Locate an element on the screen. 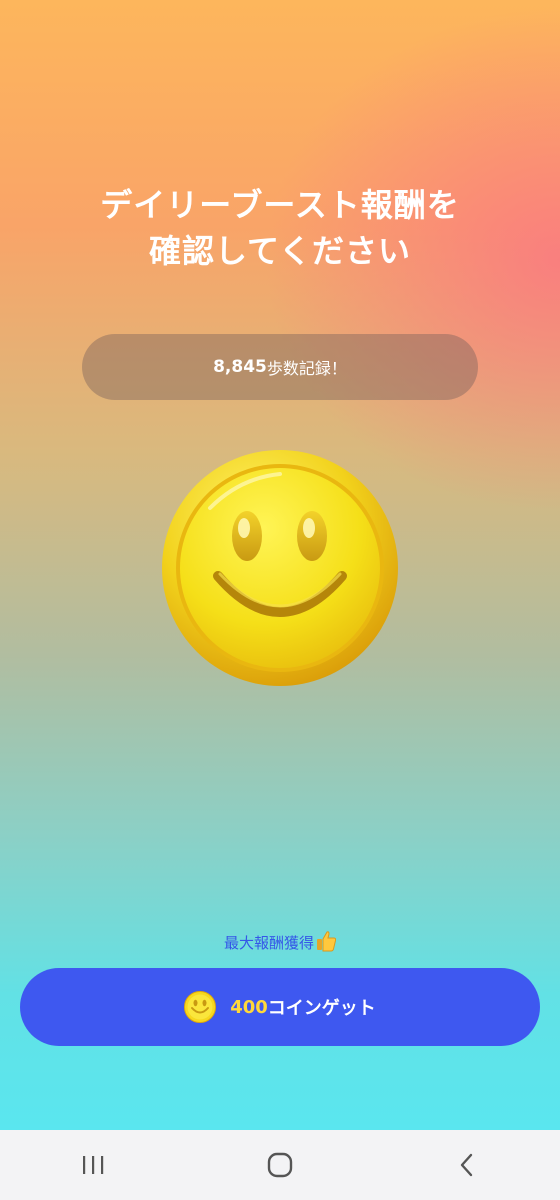  home-icon is located at coordinates (280, 1165).